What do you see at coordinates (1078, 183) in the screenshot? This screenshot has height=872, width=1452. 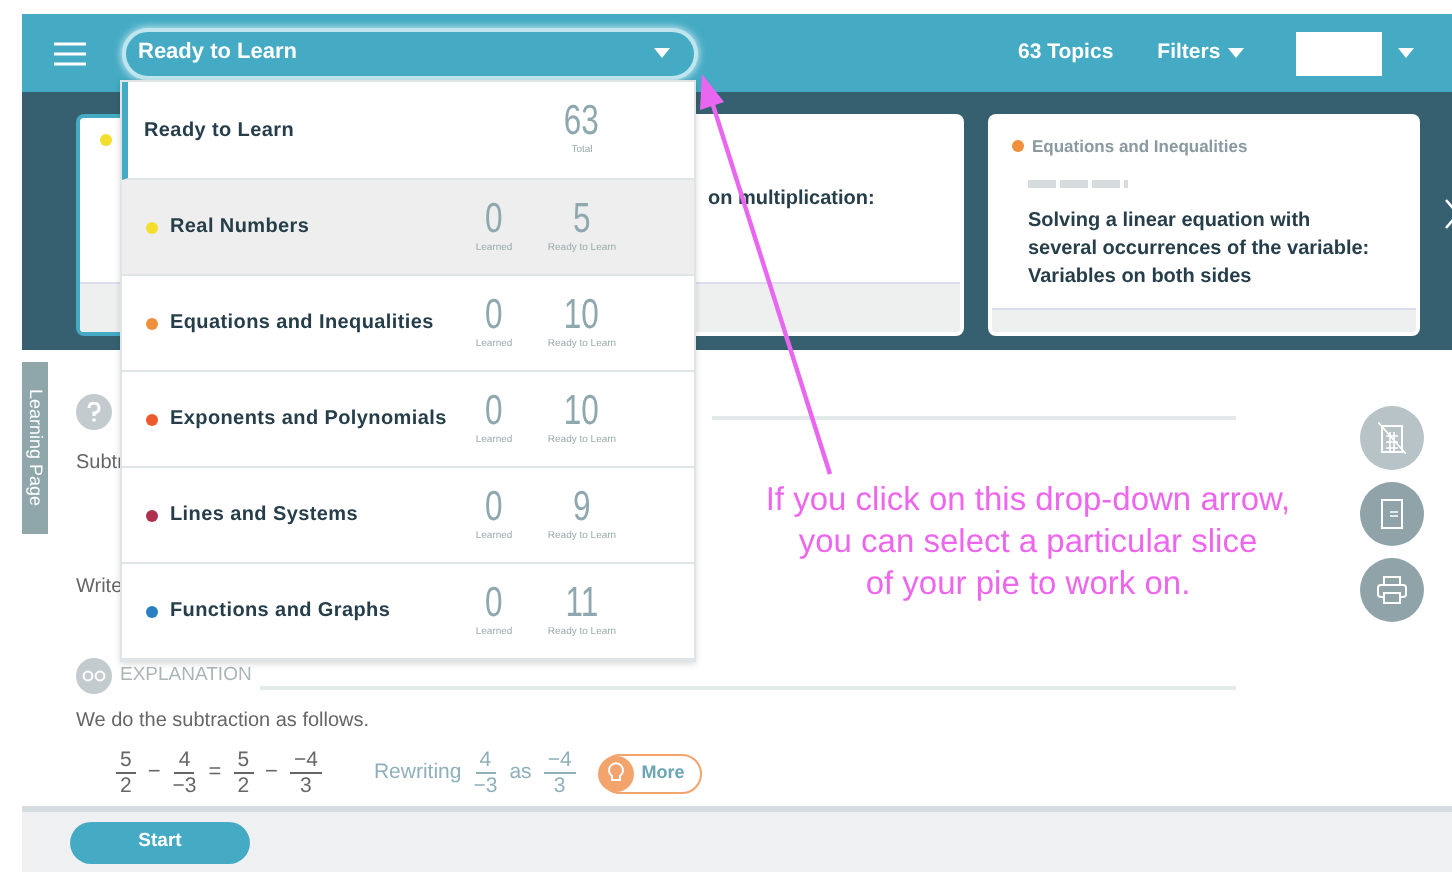 I see `progress-dashes` at bounding box center [1078, 183].